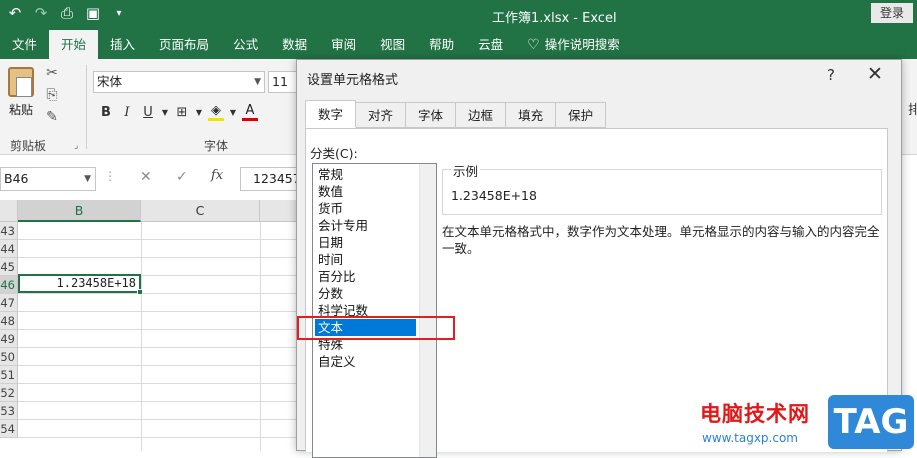 This screenshot has height=458, width=917. What do you see at coordinates (353, 80) in the screenshot?
I see `dialog-title: 设置单元格格式` at bounding box center [353, 80].